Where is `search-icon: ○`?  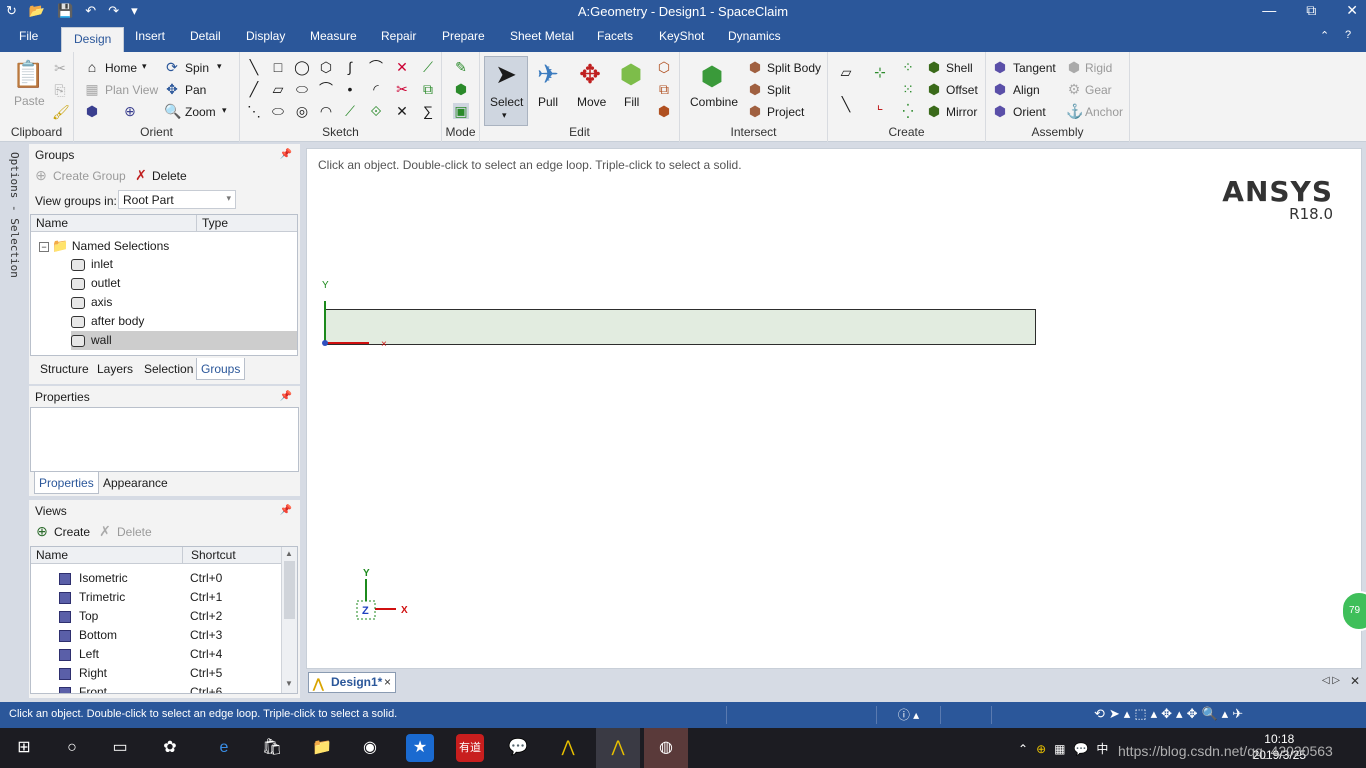 search-icon: ○ is located at coordinates (72, 748).